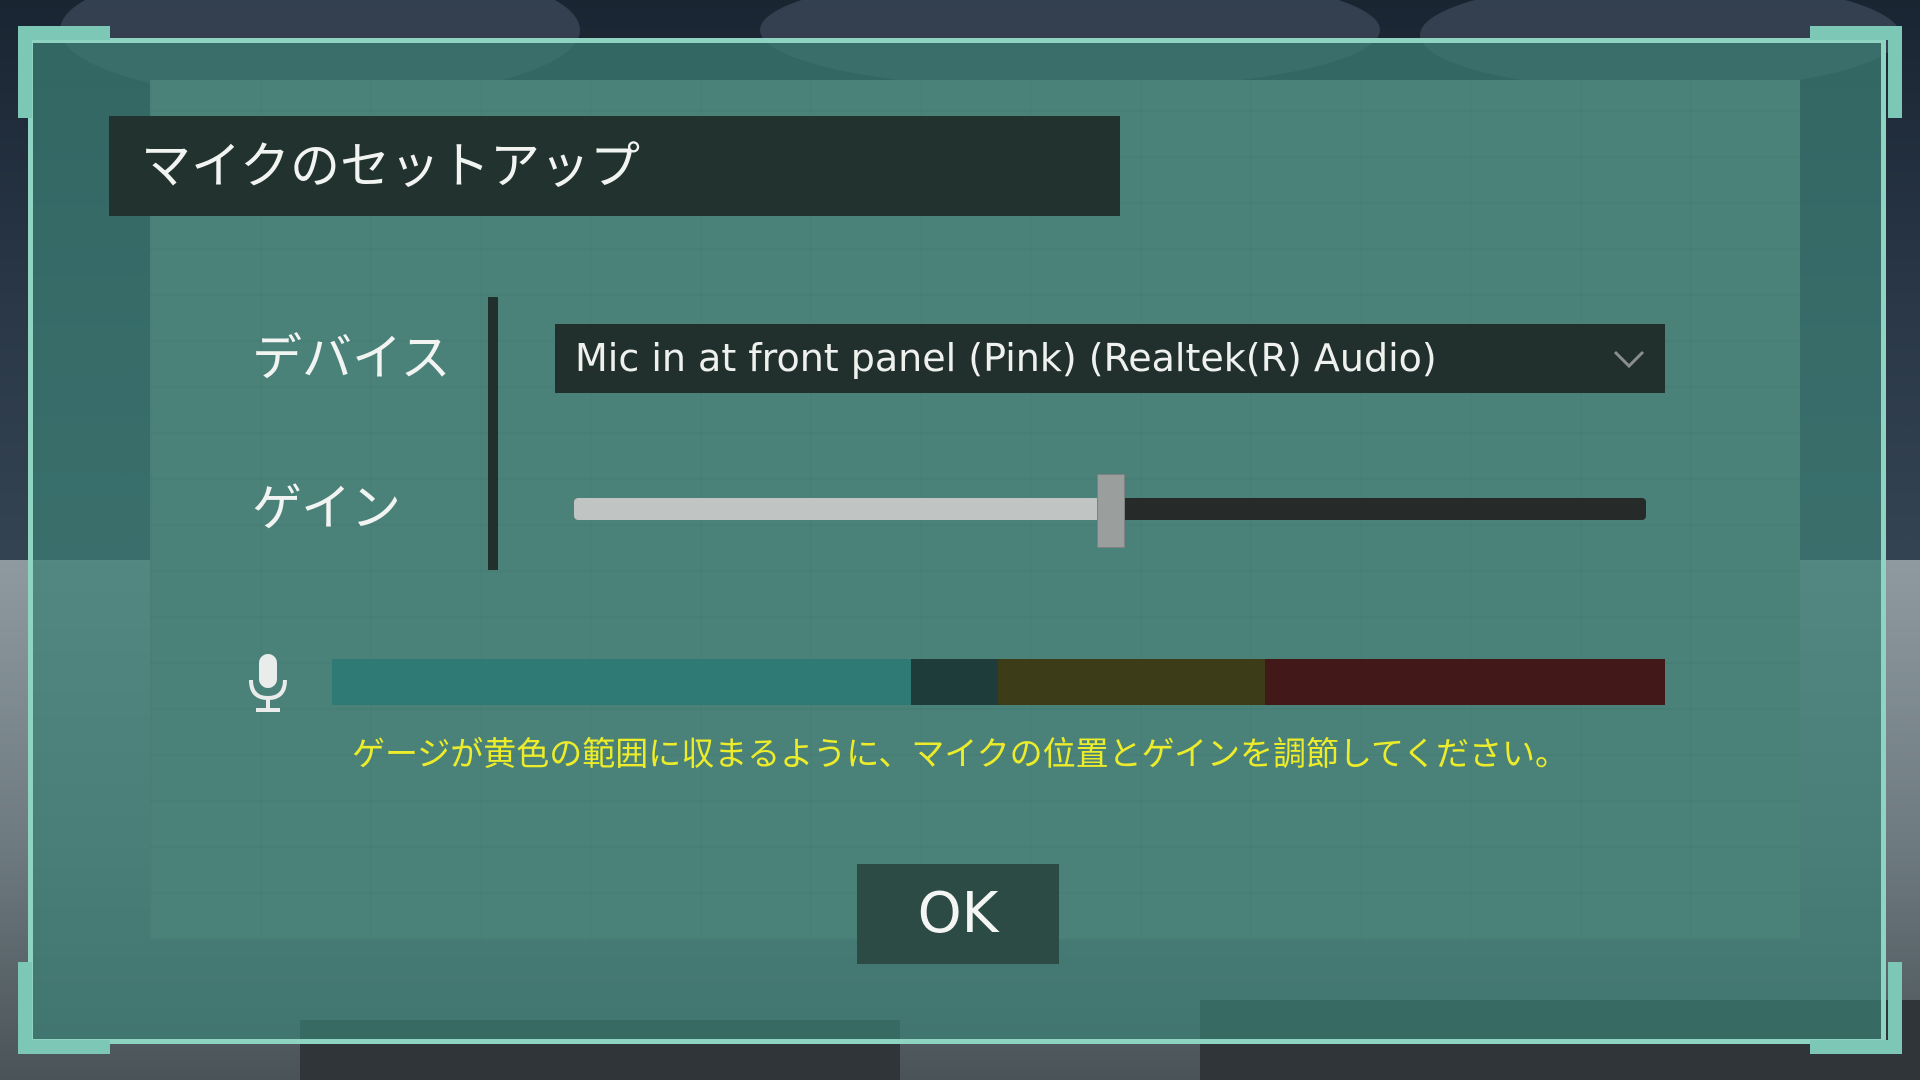 The image size is (1920, 1080). What do you see at coordinates (1132, 682) in the screenshot?
I see `meter-segment-good` at bounding box center [1132, 682].